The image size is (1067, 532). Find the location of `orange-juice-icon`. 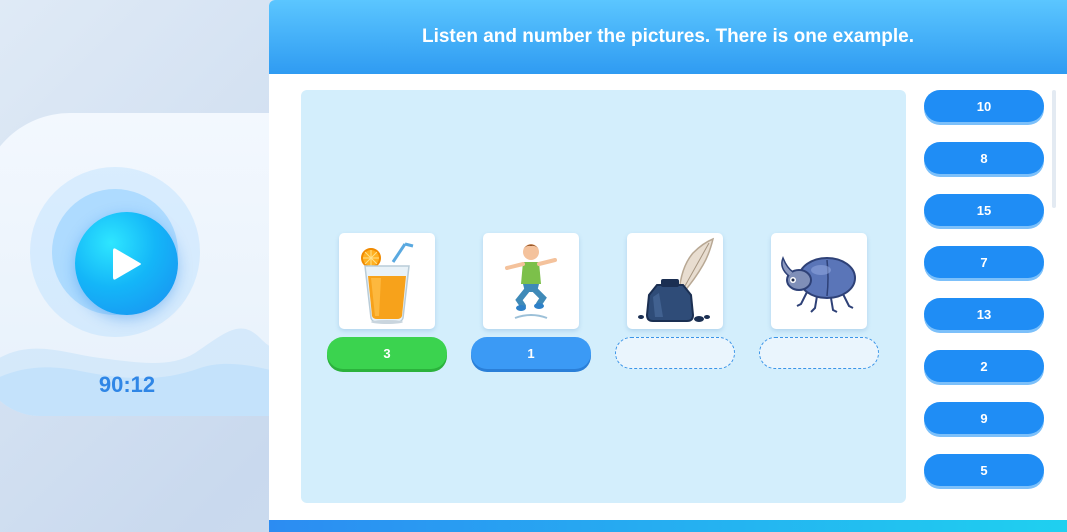

orange-juice-icon is located at coordinates (387, 283).